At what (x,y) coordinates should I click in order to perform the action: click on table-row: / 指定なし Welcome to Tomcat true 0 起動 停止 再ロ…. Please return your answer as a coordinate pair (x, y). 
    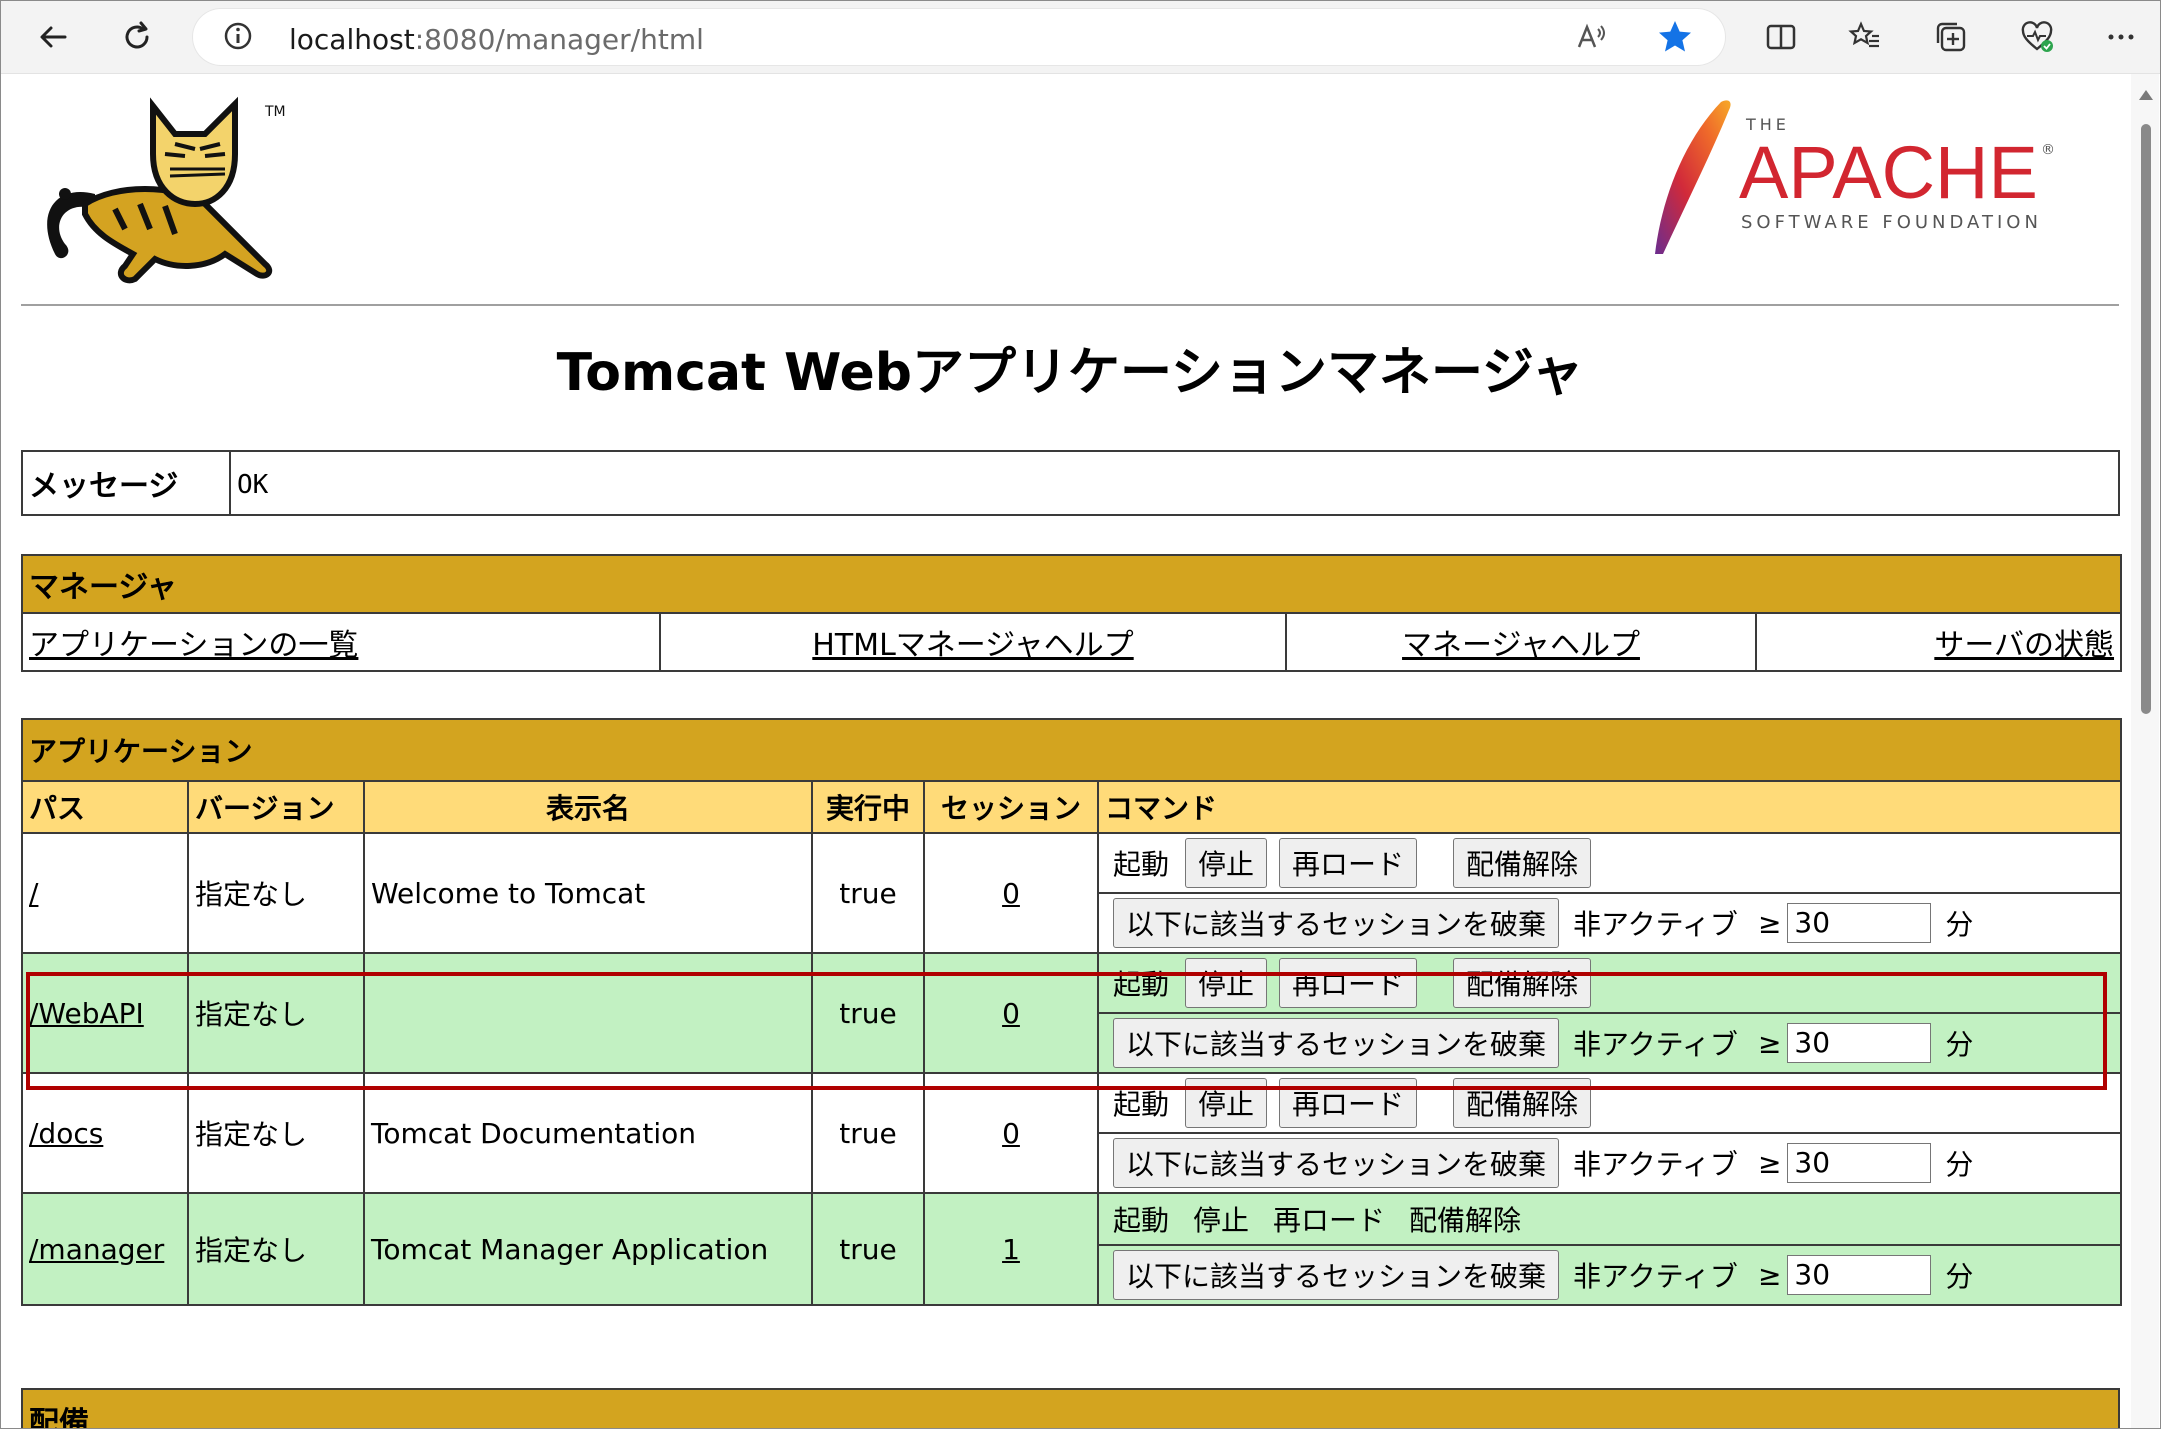
    Looking at the image, I should click on (1072, 893).